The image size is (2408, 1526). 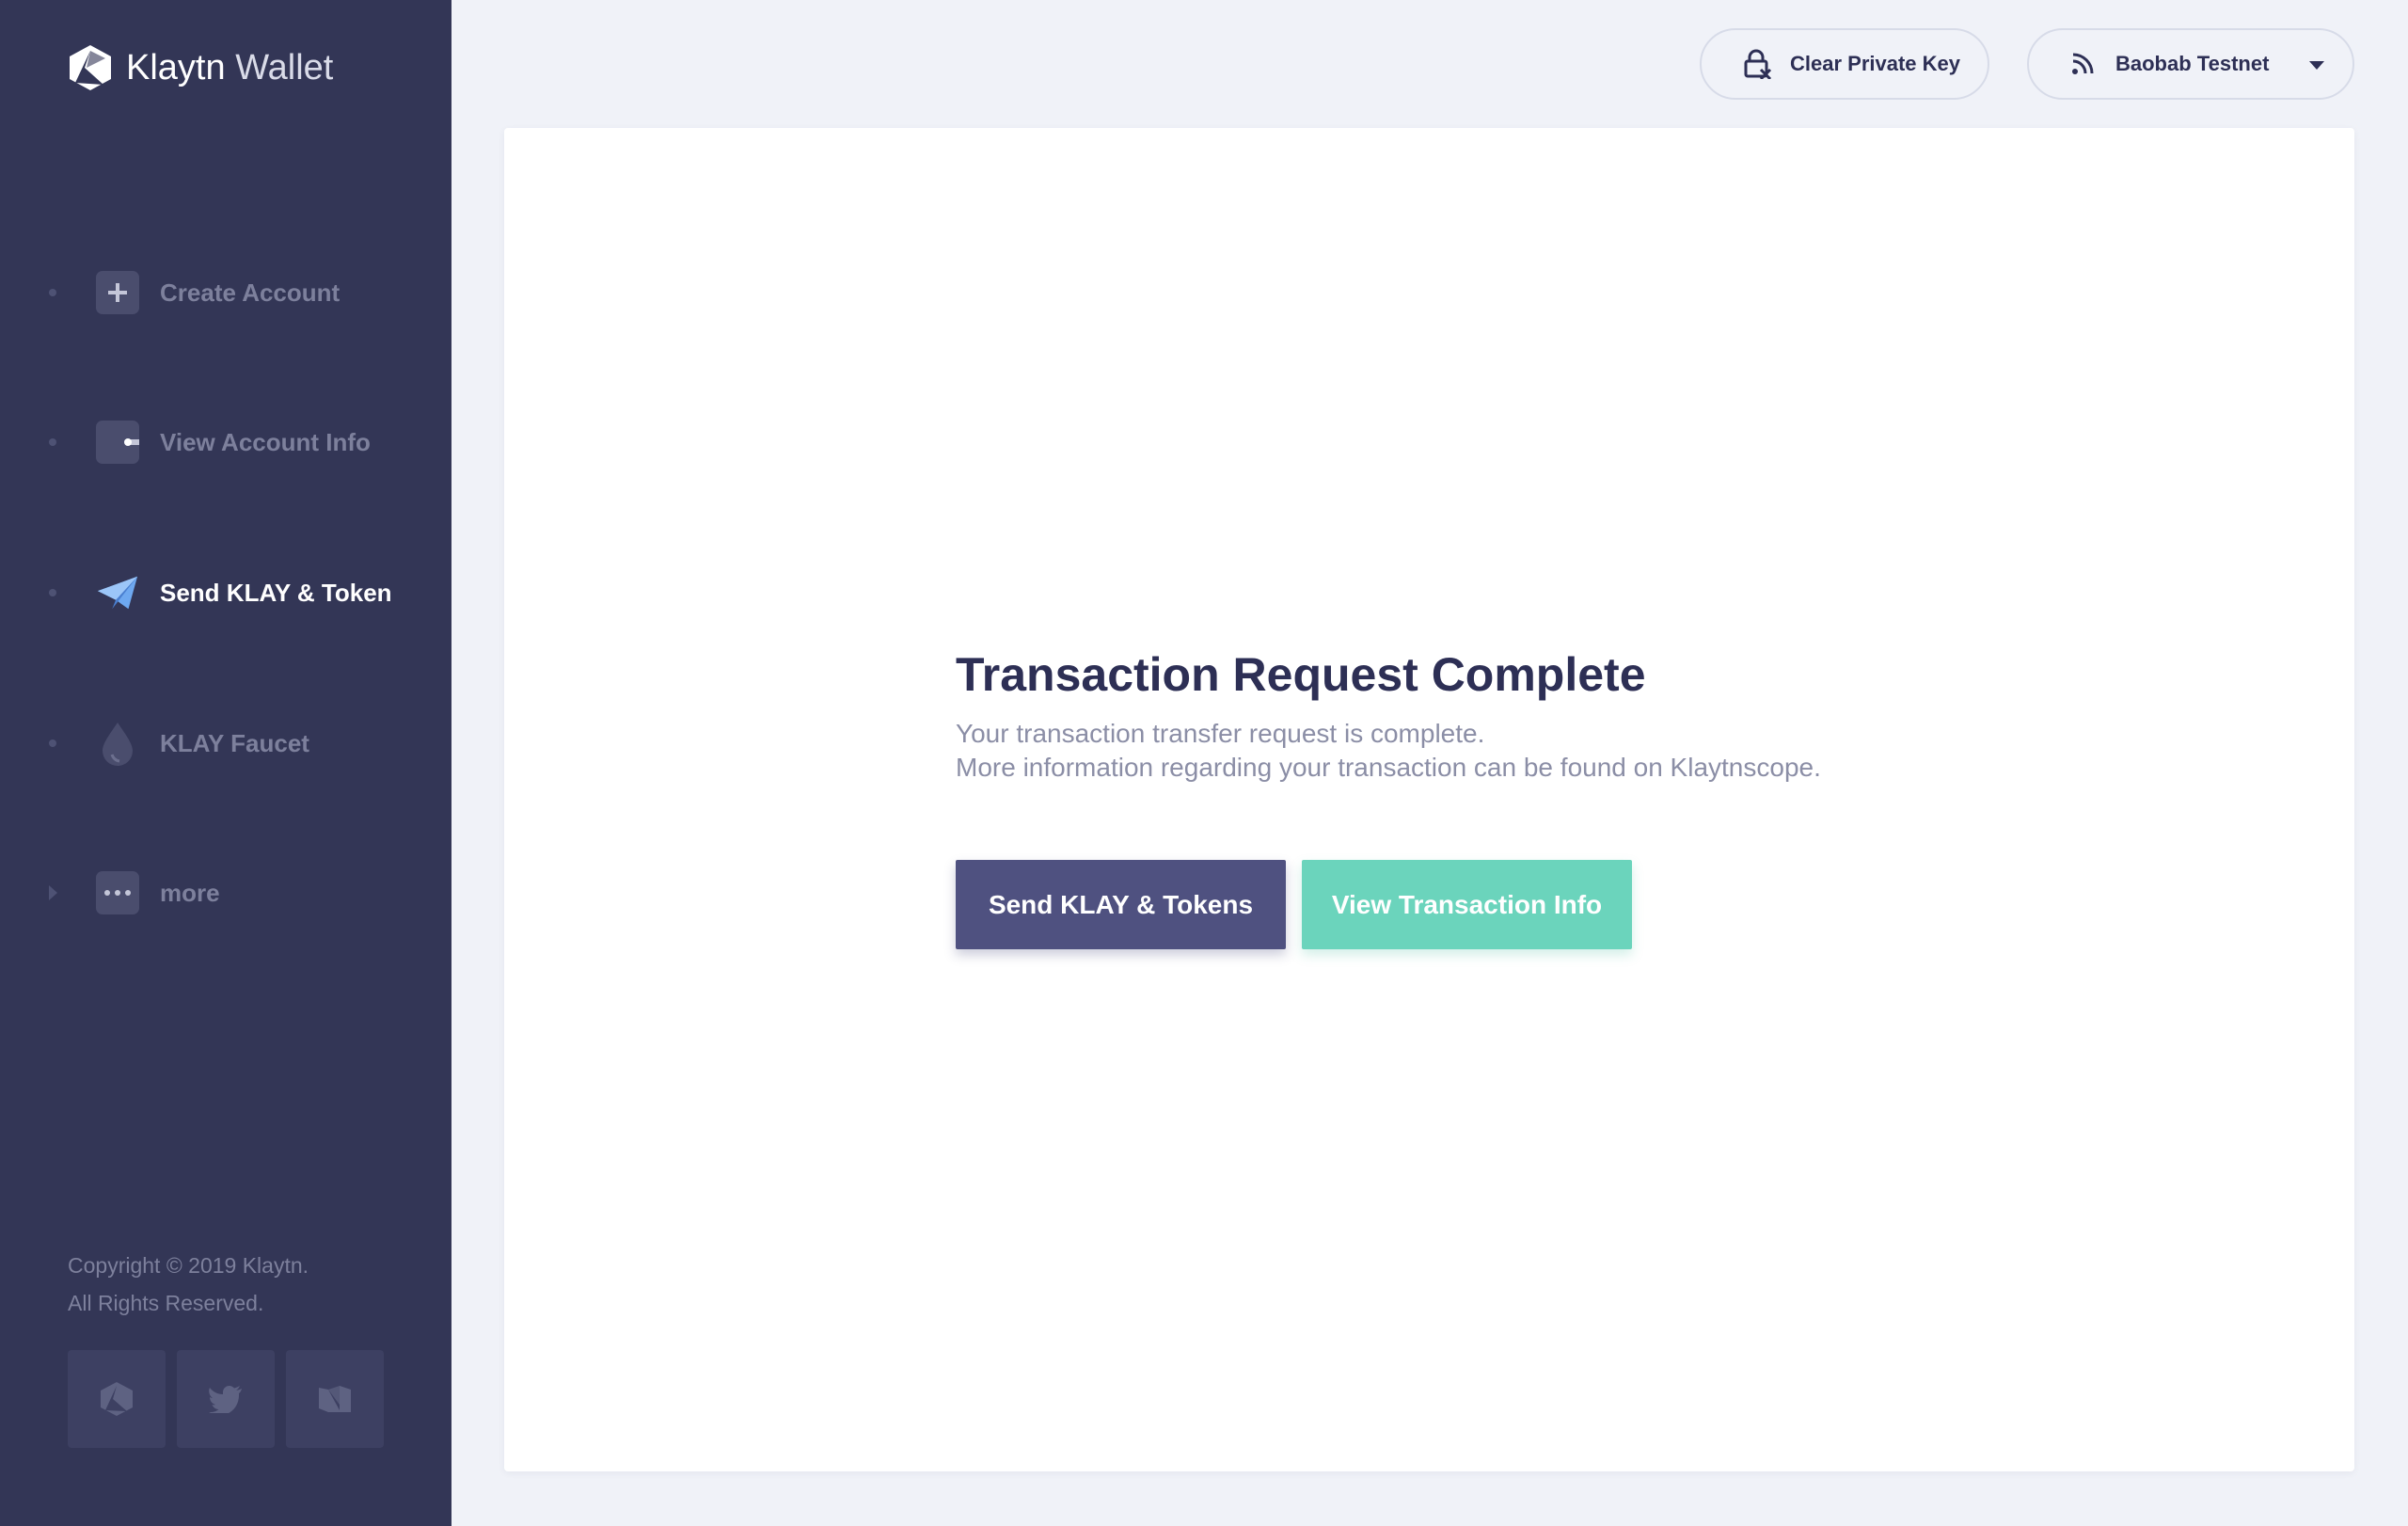 I want to click on lock-clear-icon, so click(x=1757, y=64).